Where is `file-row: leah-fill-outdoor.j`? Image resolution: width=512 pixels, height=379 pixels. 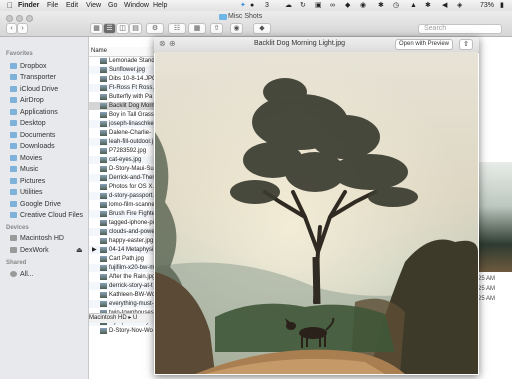 file-row: leah-fill-outdoor.j is located at coordinates (122, 142).